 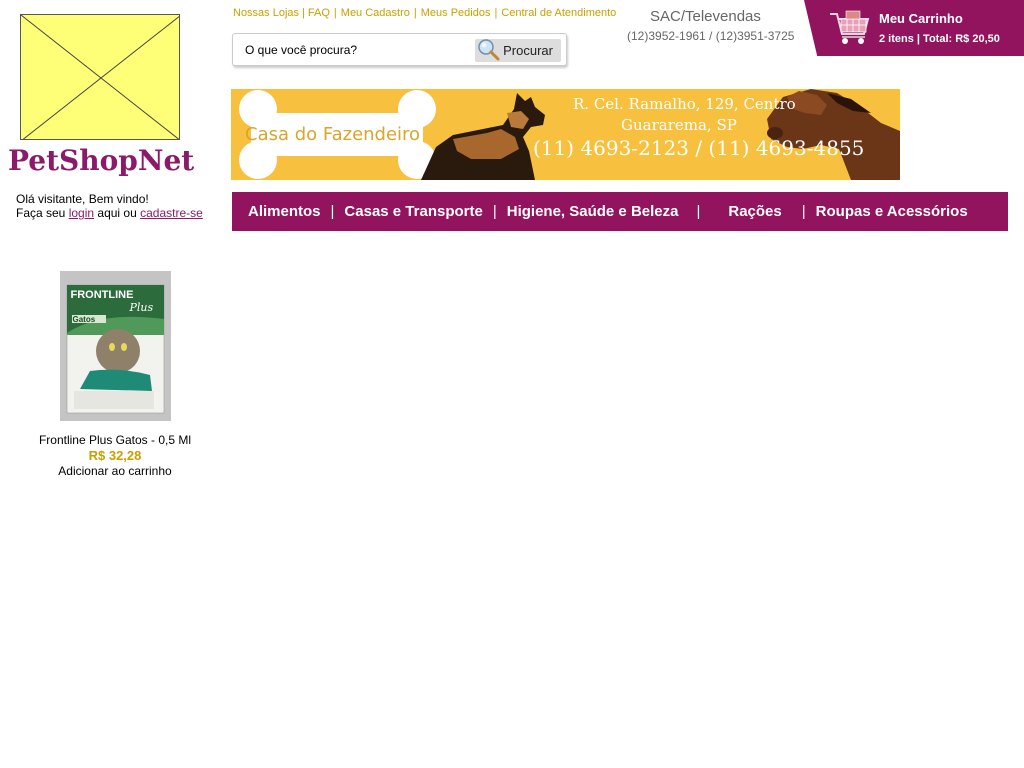 I want to click on product-image: FRONTLINE Plus Gatos, so click(x=115, y=346).